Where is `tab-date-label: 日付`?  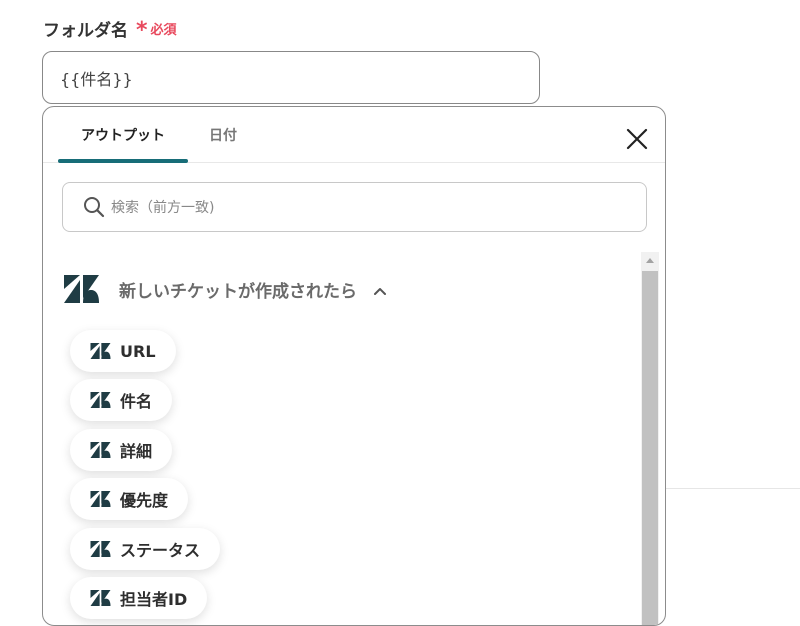
tab-date-label: 日付 is located at coordinates (223, 135).